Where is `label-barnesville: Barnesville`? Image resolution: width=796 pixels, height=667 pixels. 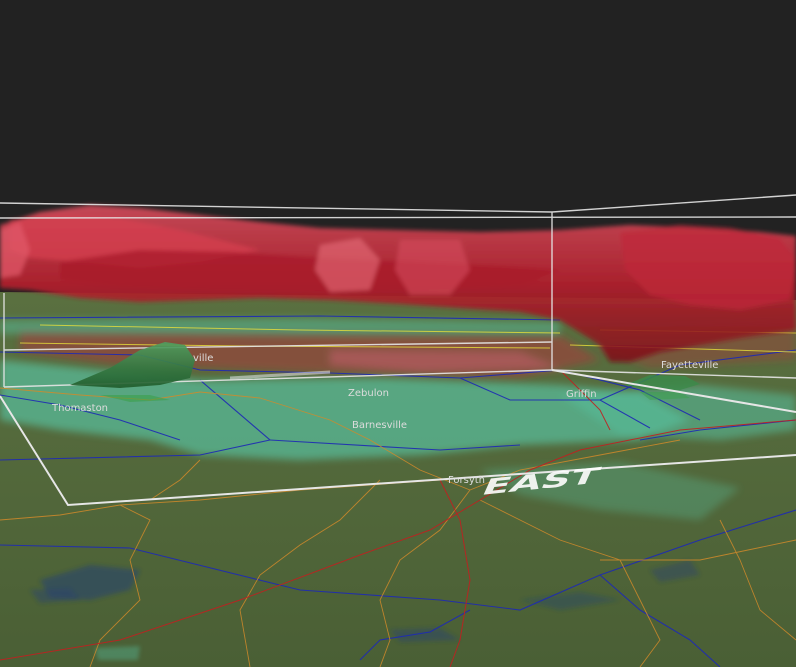 label-barnesville: Barnesville is located at coordinates (379, 425).